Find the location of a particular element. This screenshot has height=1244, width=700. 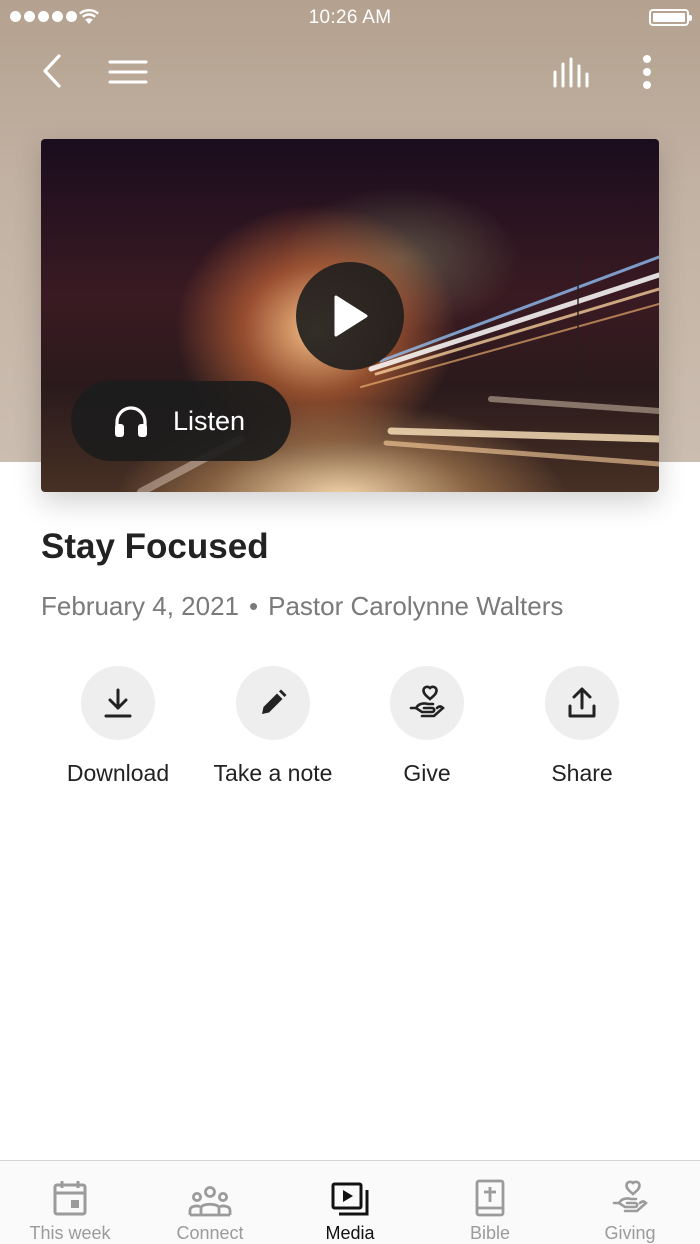

tab-label: Bible is located at coordinates (490, 1233).